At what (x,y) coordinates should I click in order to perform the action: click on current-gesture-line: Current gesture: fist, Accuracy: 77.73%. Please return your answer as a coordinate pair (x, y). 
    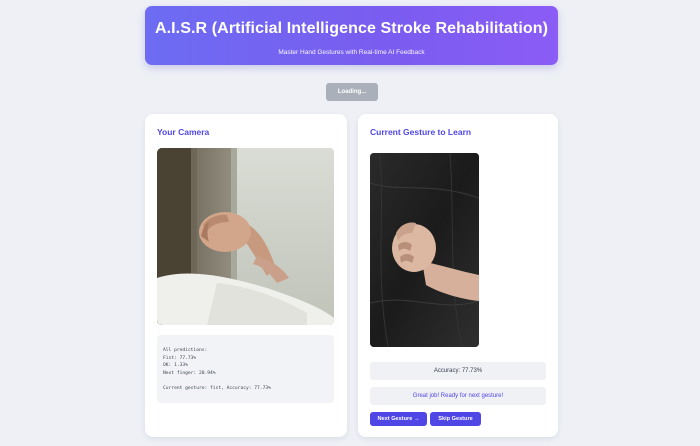
    Looking at the image, I should click on (217, 388).